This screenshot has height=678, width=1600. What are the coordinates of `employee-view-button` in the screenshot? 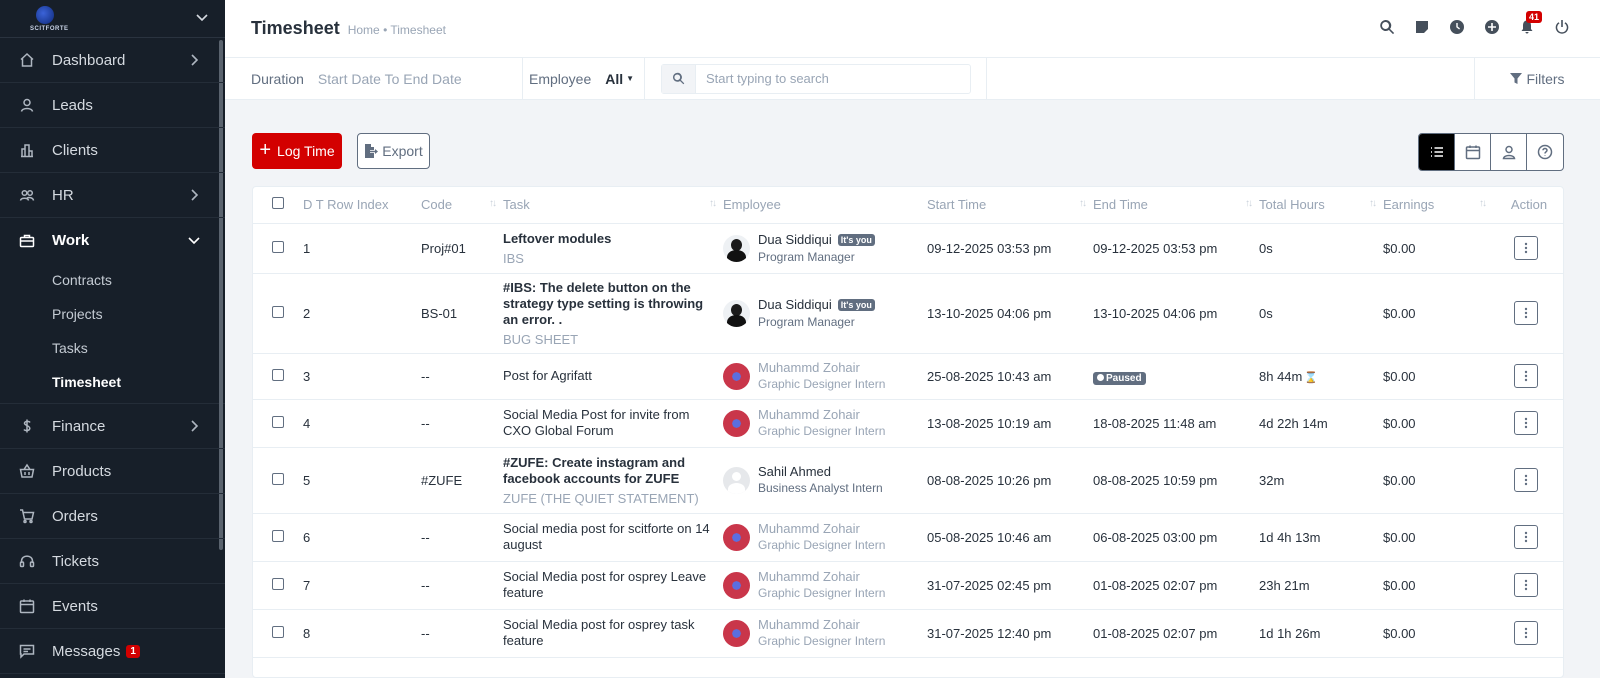 It's located at (1509, 152).